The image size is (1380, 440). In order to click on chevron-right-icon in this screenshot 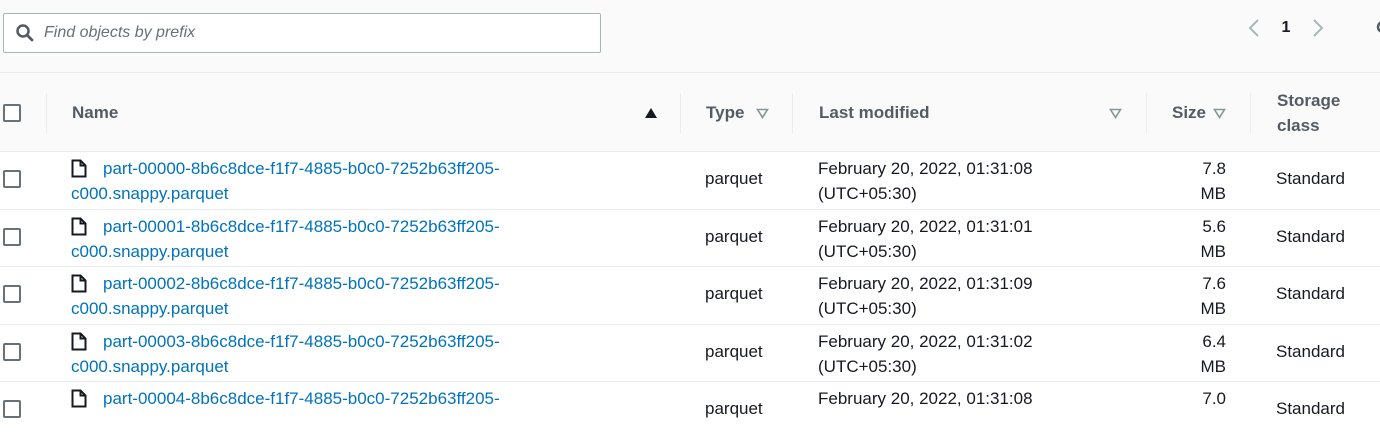, I will do `click(1318, 28)`.